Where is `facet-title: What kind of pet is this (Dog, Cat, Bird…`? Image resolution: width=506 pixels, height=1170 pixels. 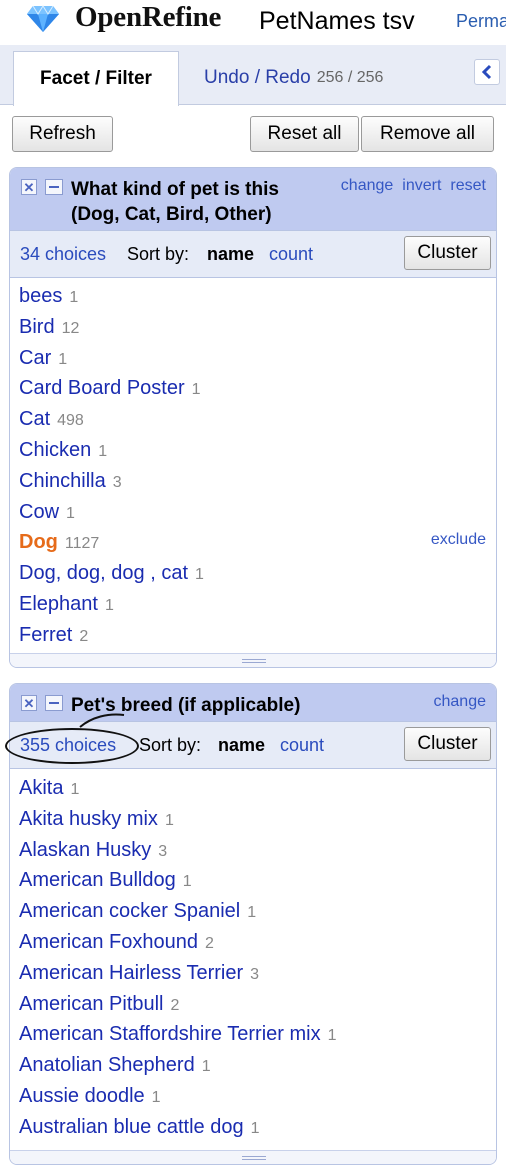 facet-title: What kind of pet is this (Dog, Cat, Bird… is located at coordinates (175, 202).